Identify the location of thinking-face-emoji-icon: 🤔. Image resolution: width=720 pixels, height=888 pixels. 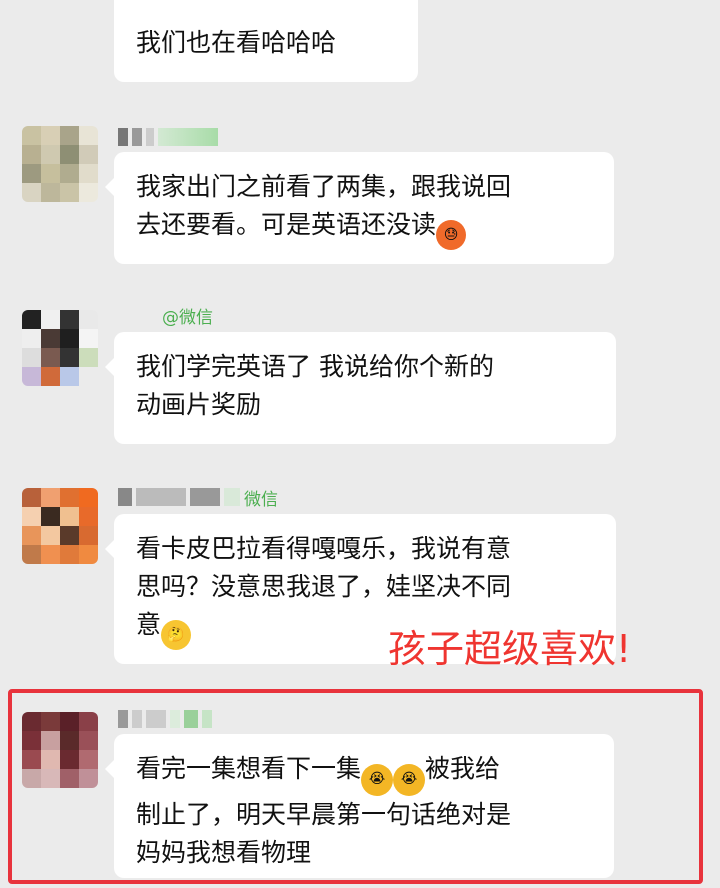
(176, 635).